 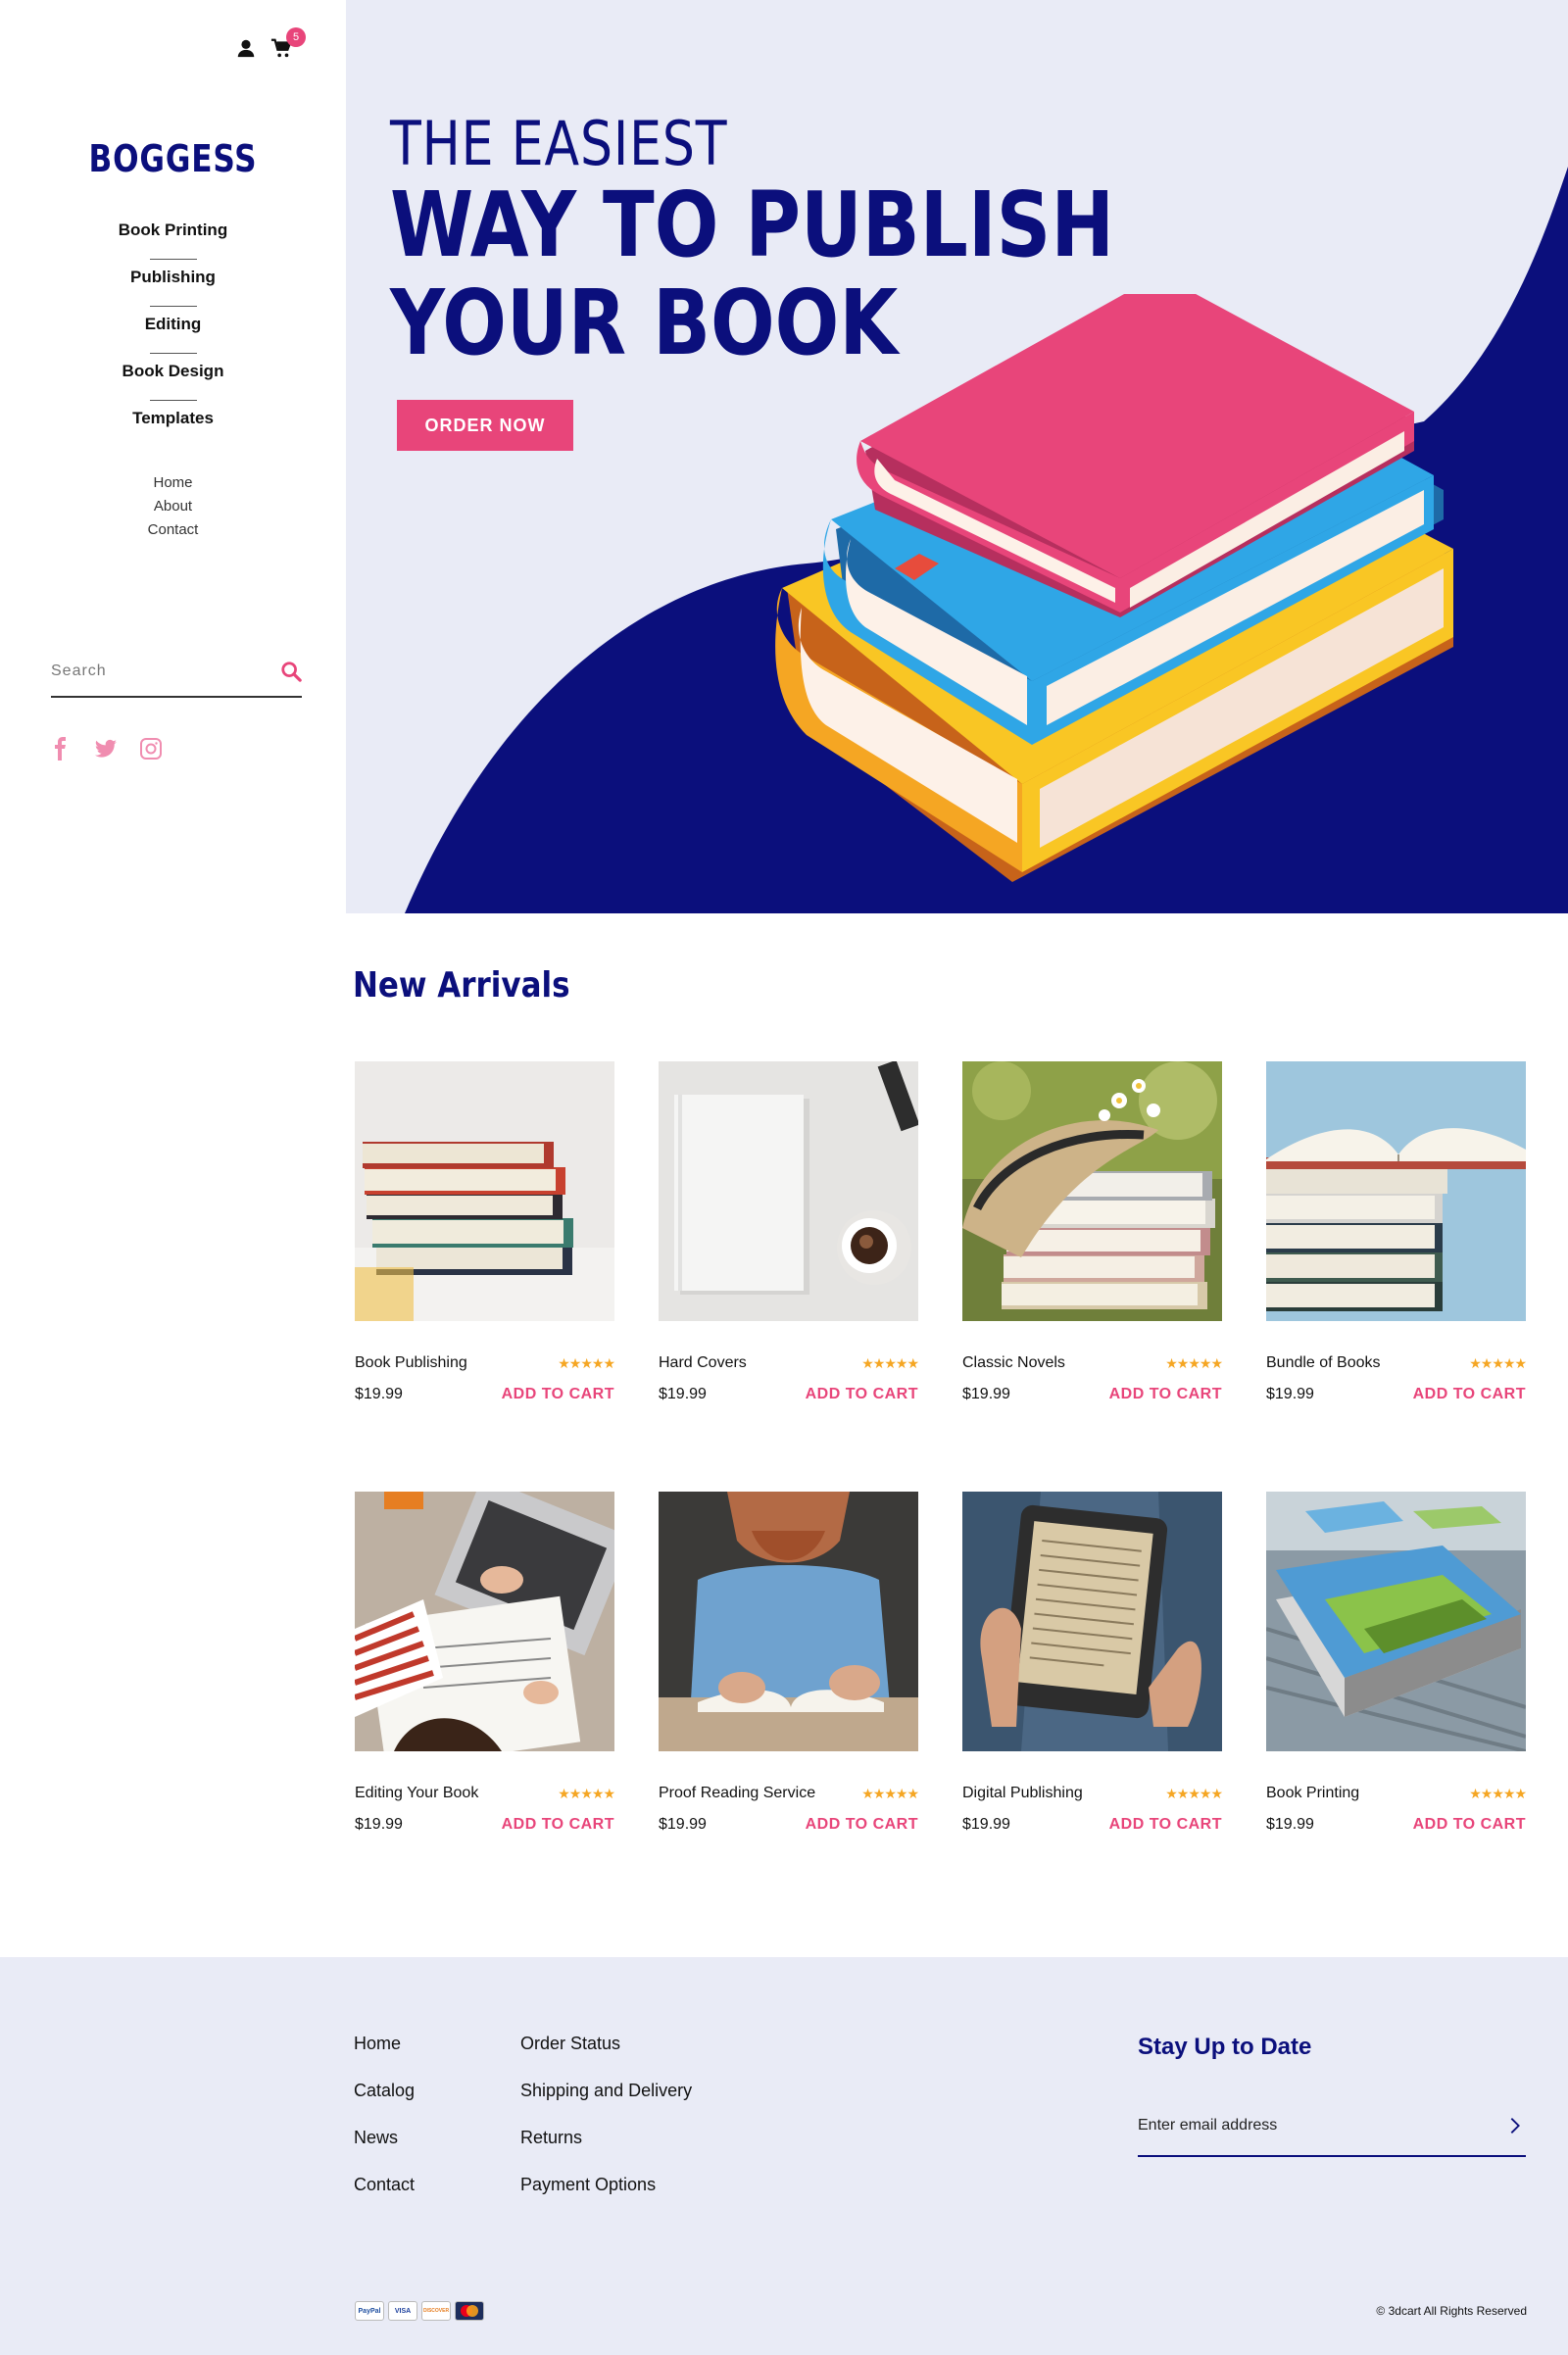 What do you see at coordinates (384, 2184) in the screenshot?
I see `footer-link-contact: Contact` at bounding box center [384, 2184].